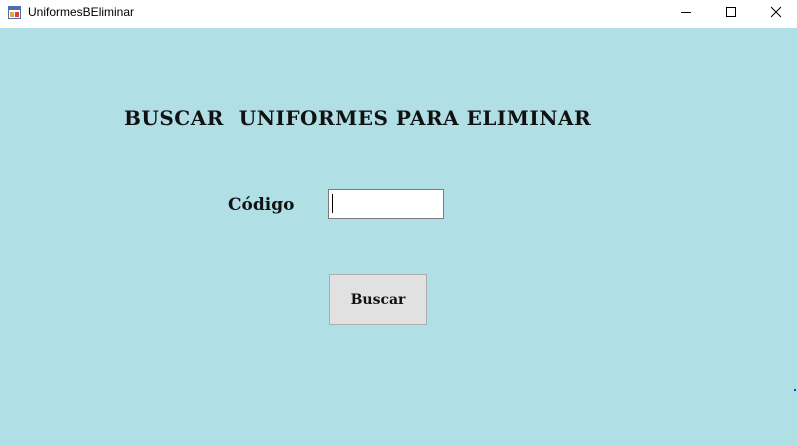 The image size is (797, 445). I want to click on maximize-icon, so click(731, 14).